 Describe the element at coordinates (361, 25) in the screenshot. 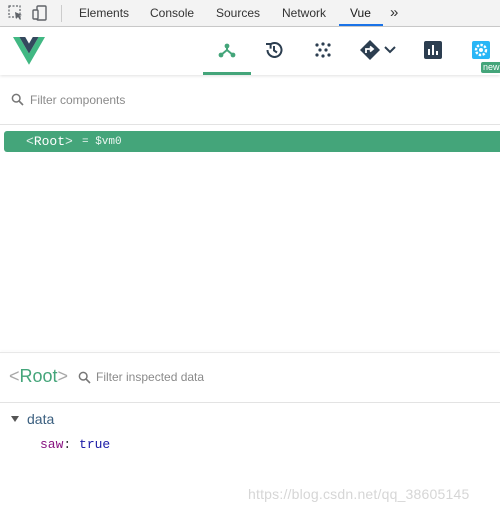

I see `active-tab-indicator` at that location.